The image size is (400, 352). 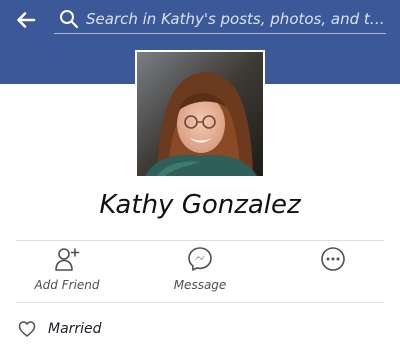 I want to click on relationship-status-row: Married, so click(x=60, y=329).